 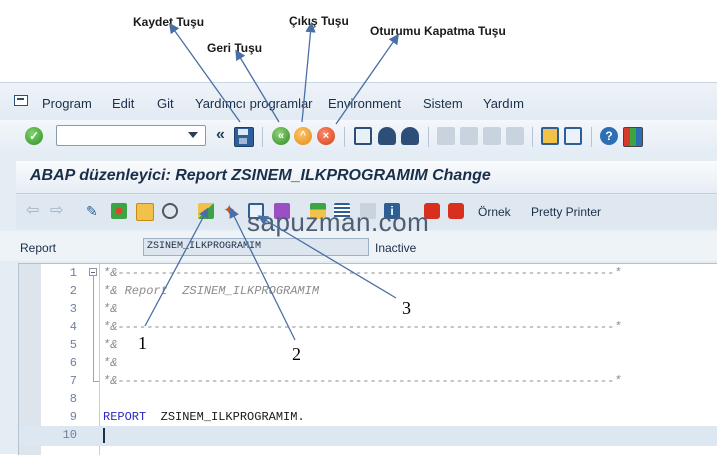 I want to click on first-page-icon, so click(x=446, y=136).